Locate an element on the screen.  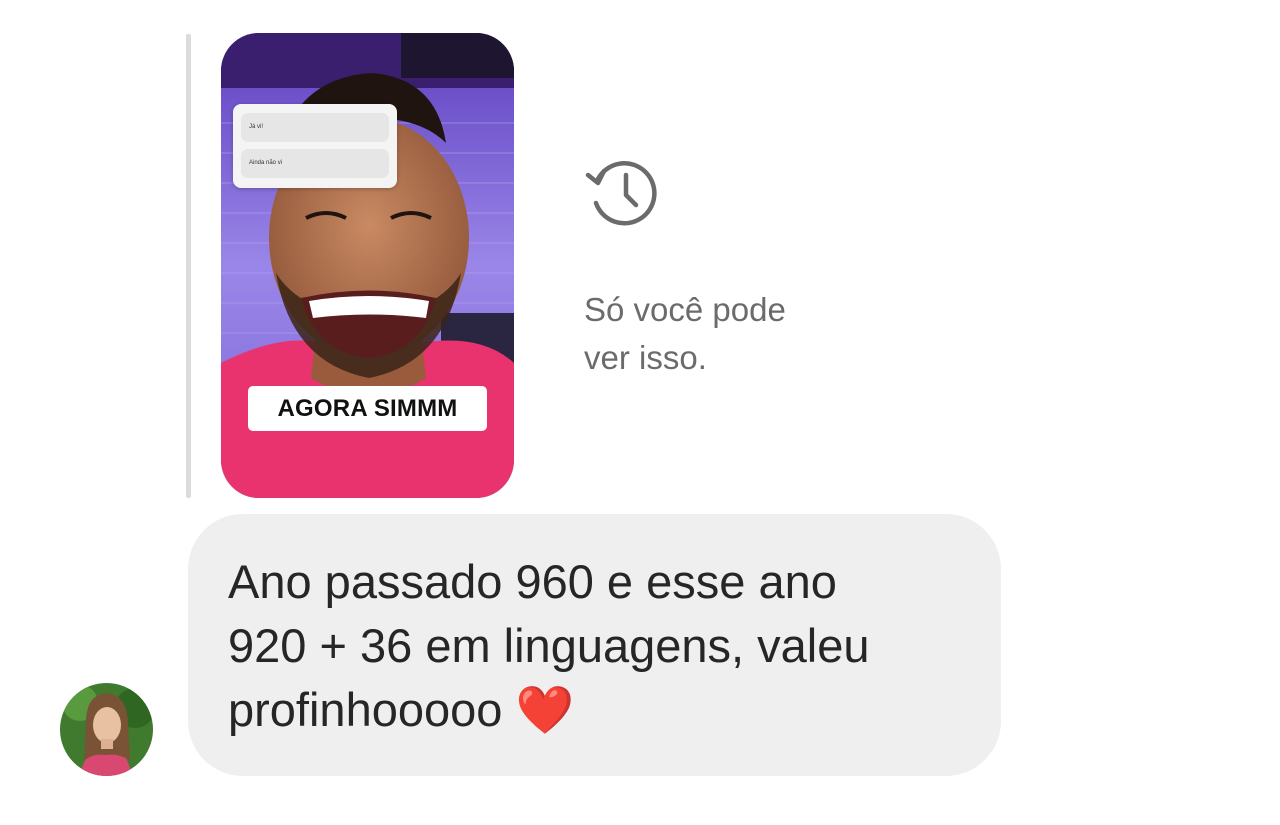
expired-story-message: Só você pode ver isso. is located at coordinates (685, 333).